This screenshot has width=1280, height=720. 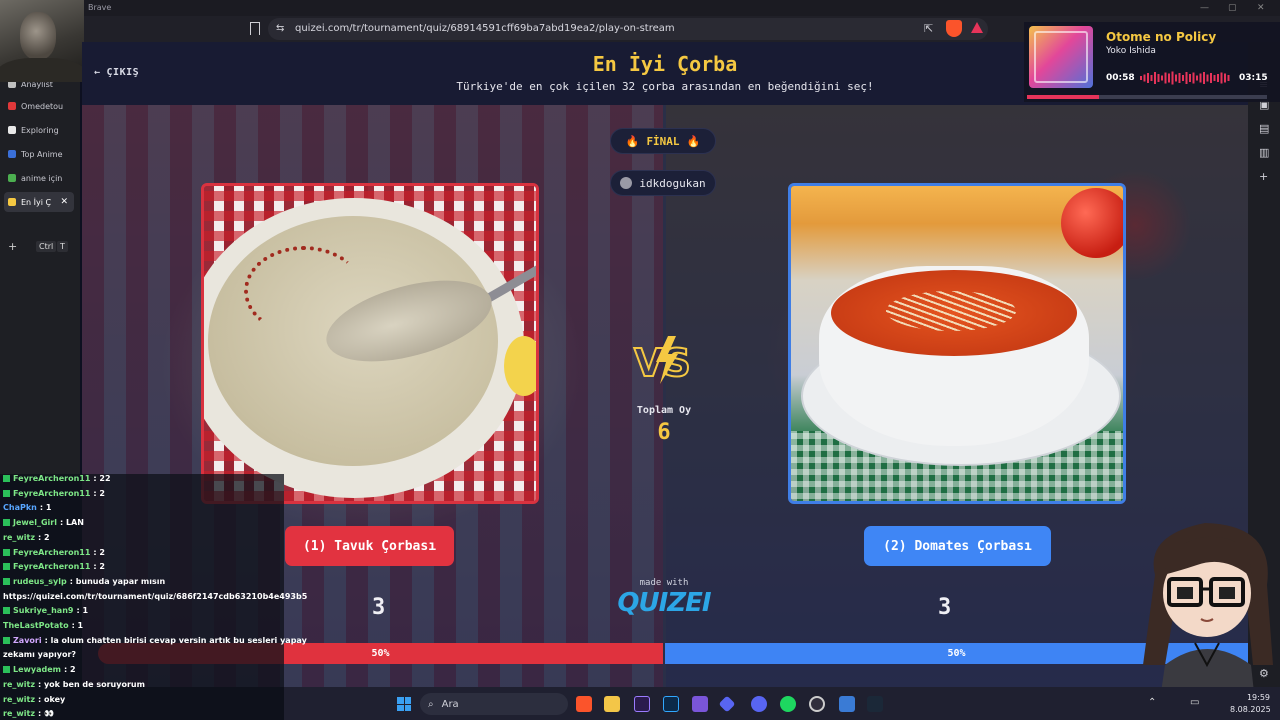 I want to click on host-badge: idkdogukan, so click(x=663, y=183).